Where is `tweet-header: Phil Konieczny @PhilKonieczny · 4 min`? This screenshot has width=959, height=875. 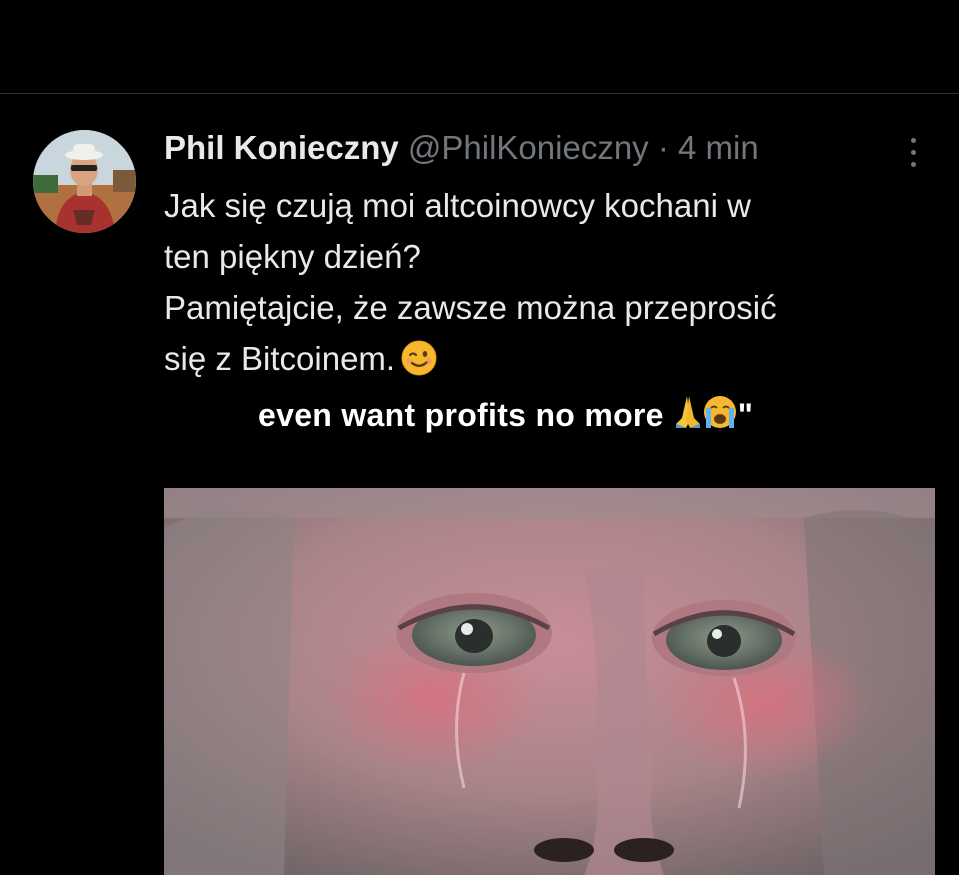 tweet-header: Phil Konieczny @PhilKonieczny · 4 min is located at coordinates (461, 148).